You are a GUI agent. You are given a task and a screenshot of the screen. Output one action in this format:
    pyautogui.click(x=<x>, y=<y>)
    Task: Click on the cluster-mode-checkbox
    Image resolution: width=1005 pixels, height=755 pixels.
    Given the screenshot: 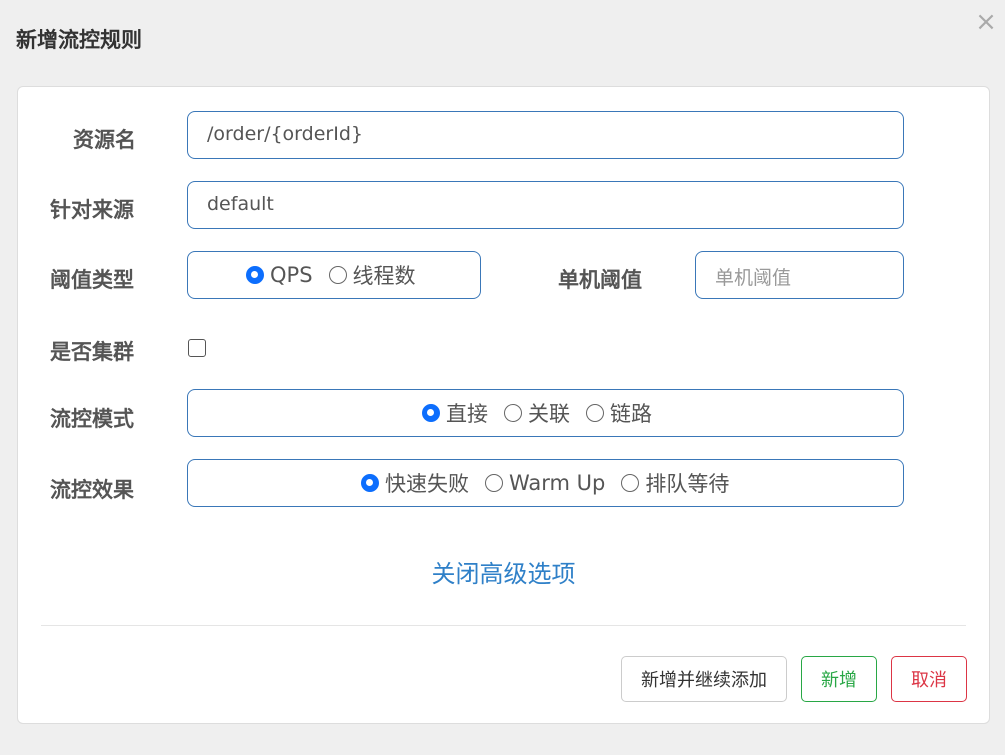 What is the action you would take?
    pyautogui.click(x=197, y=348)
    